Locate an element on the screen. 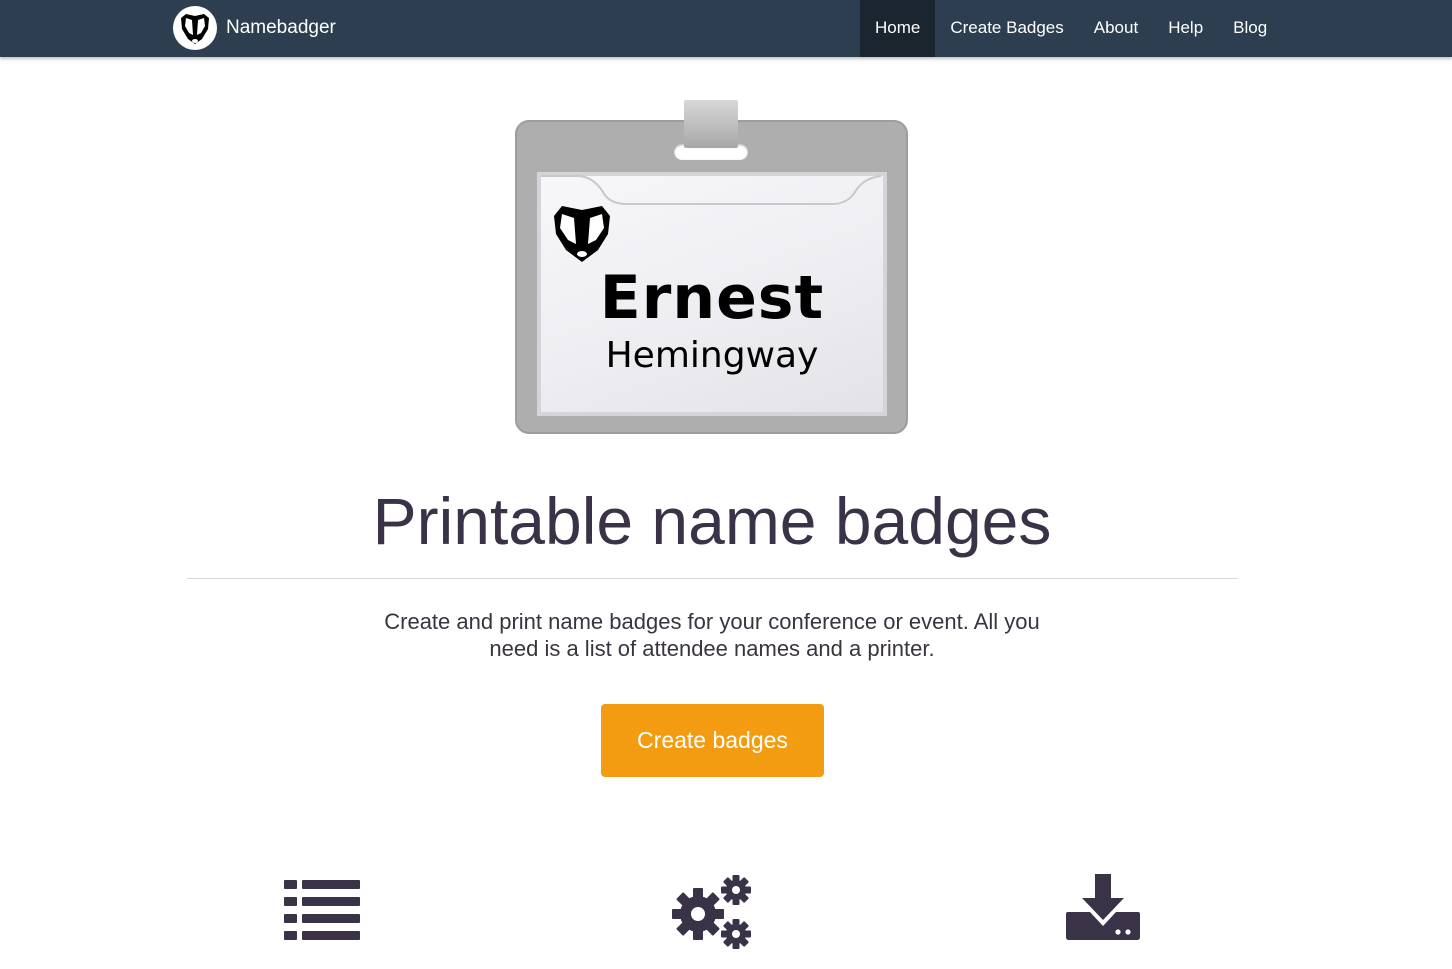 The image size is (1452, 969). badge-preview: Ernest Hemingway is located at coordinates (712, 270).